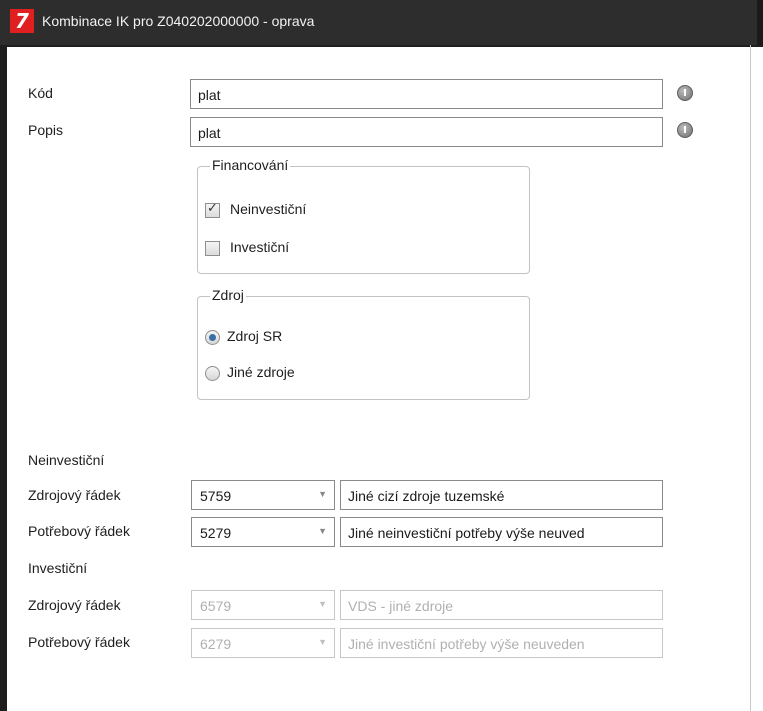 The width and height of the screenshot is (763, 711). I want to click on window-left-border, so click(3, 378).